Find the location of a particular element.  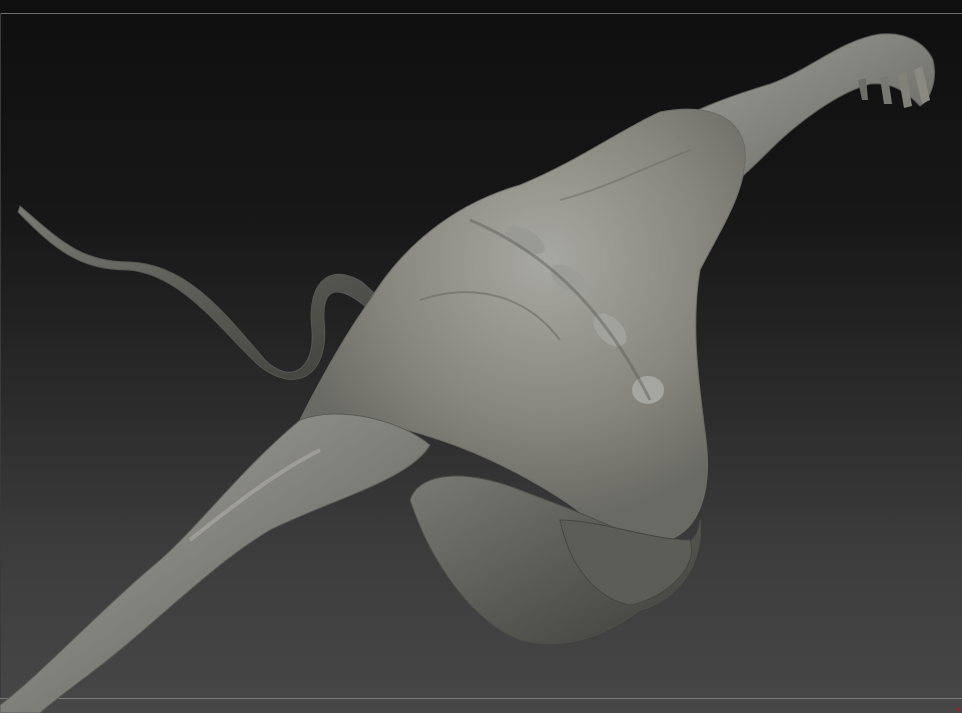

spine-ridge is located at coordinates (648, 390).